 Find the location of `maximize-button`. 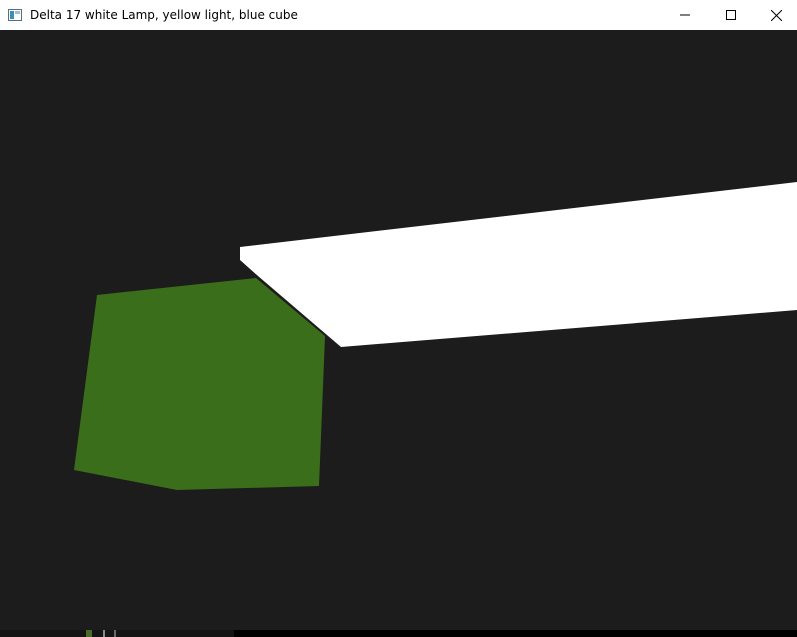

maximize-button is located at coordinates (731, 15).